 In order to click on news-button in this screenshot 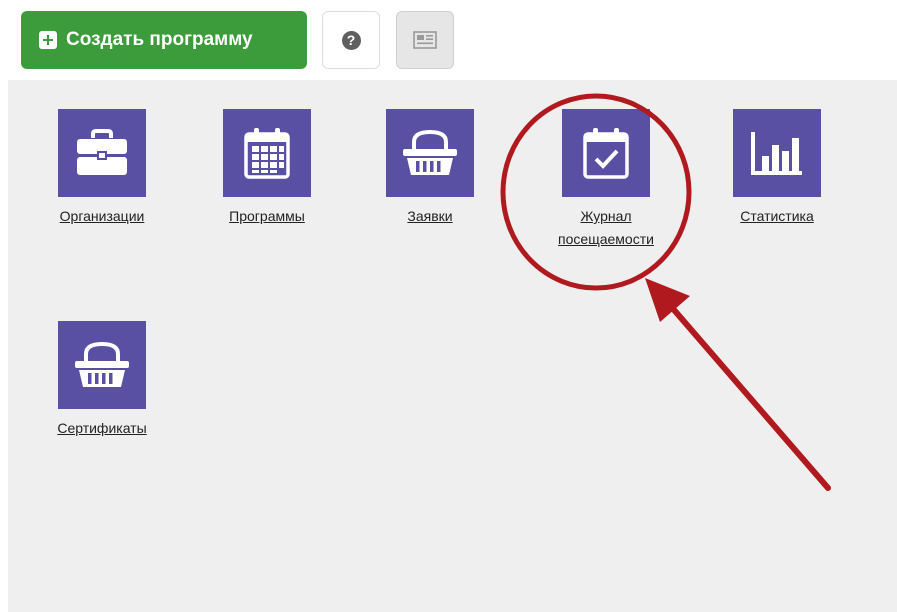, I will do `click(425, 40)`.